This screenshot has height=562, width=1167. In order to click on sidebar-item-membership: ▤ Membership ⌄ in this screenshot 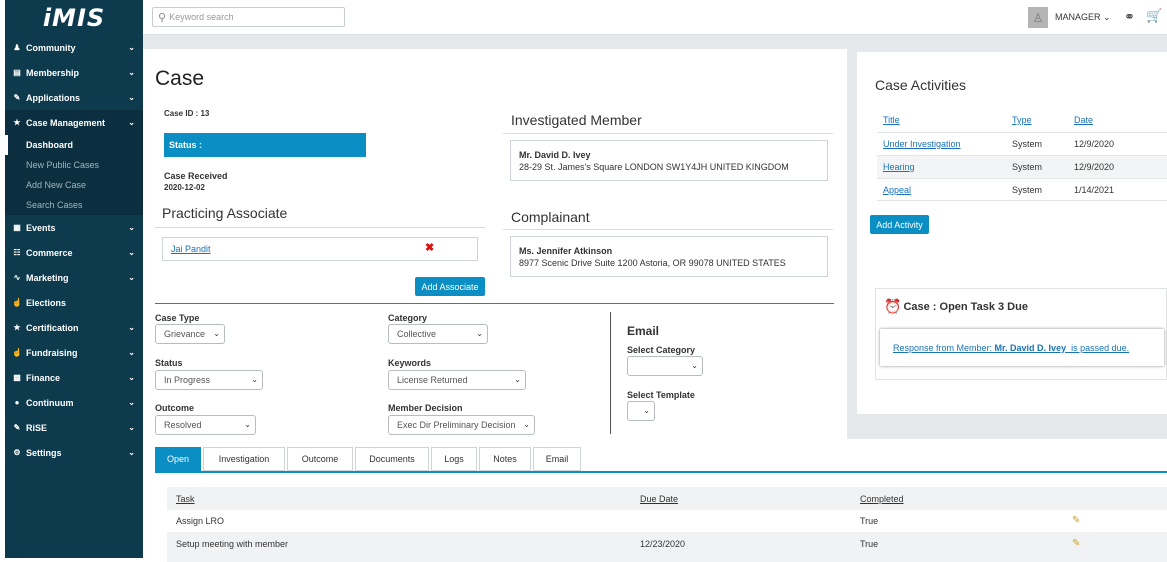, I will do `click(74, 72)`.